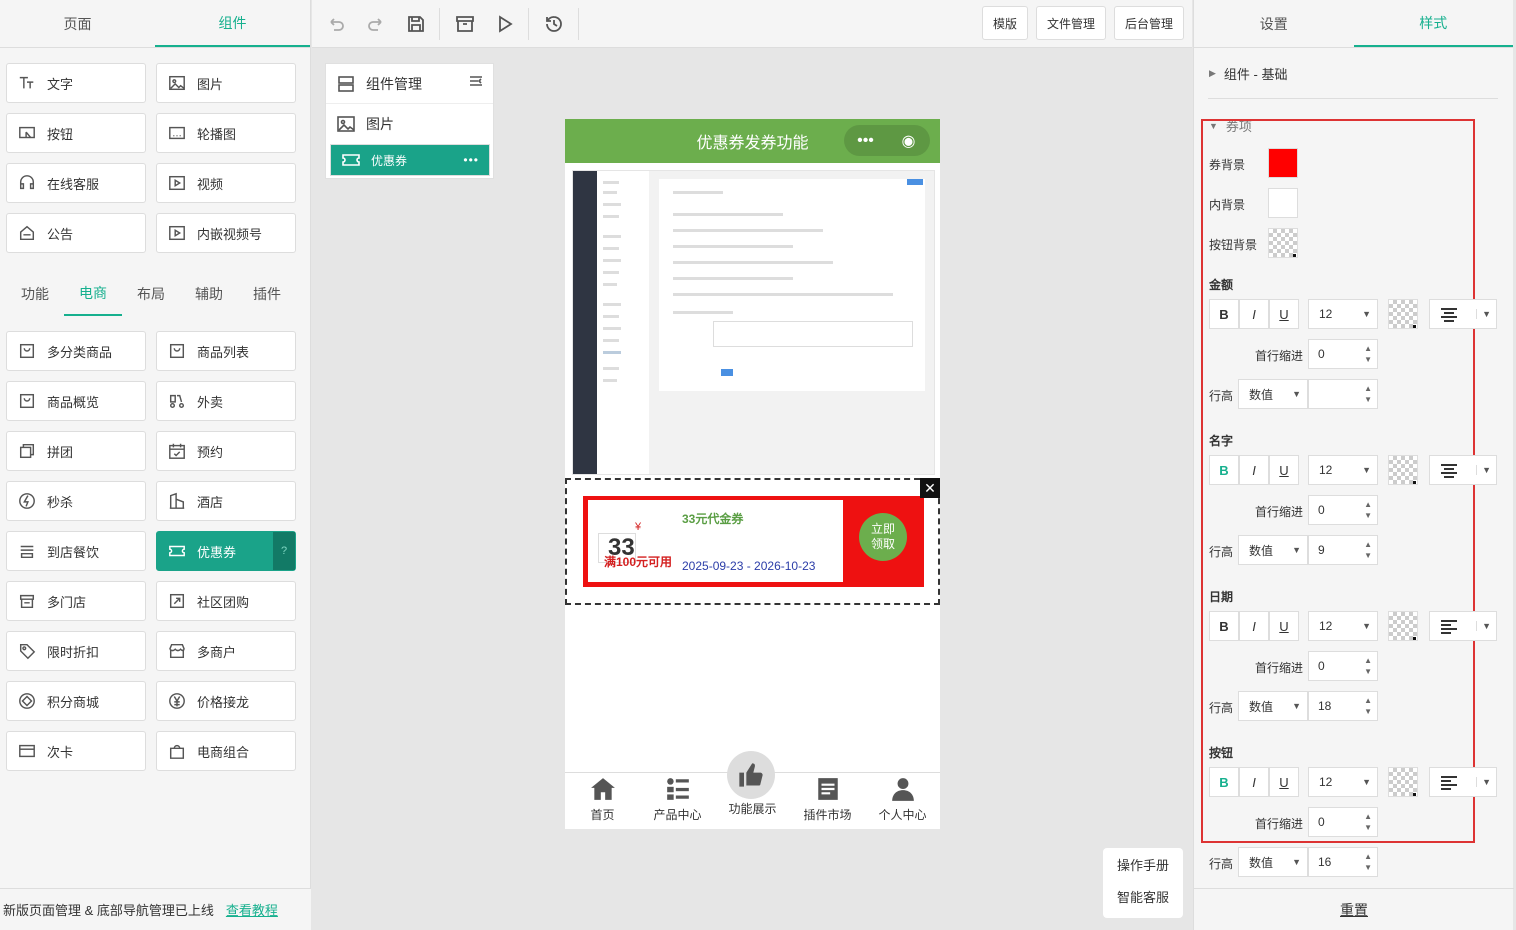 This screenshot has height=930, width=1516. I want to click on claim-button: 立即领取, so click(883, 537).